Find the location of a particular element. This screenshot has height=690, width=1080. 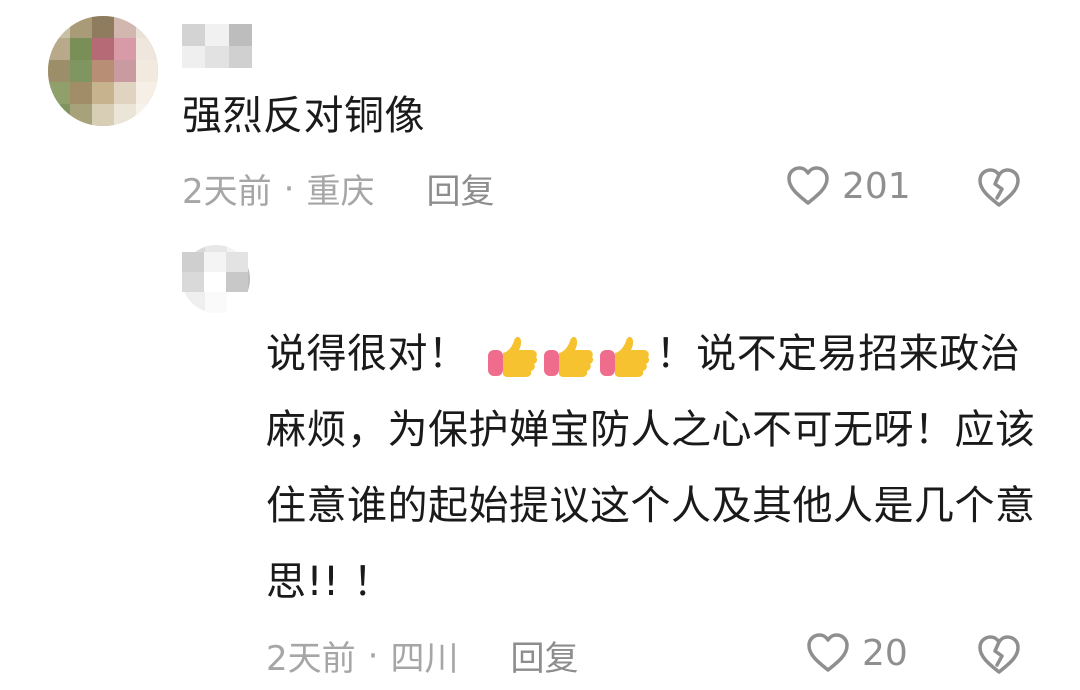

replier-username-redacted is located at coordinates (215, 272).